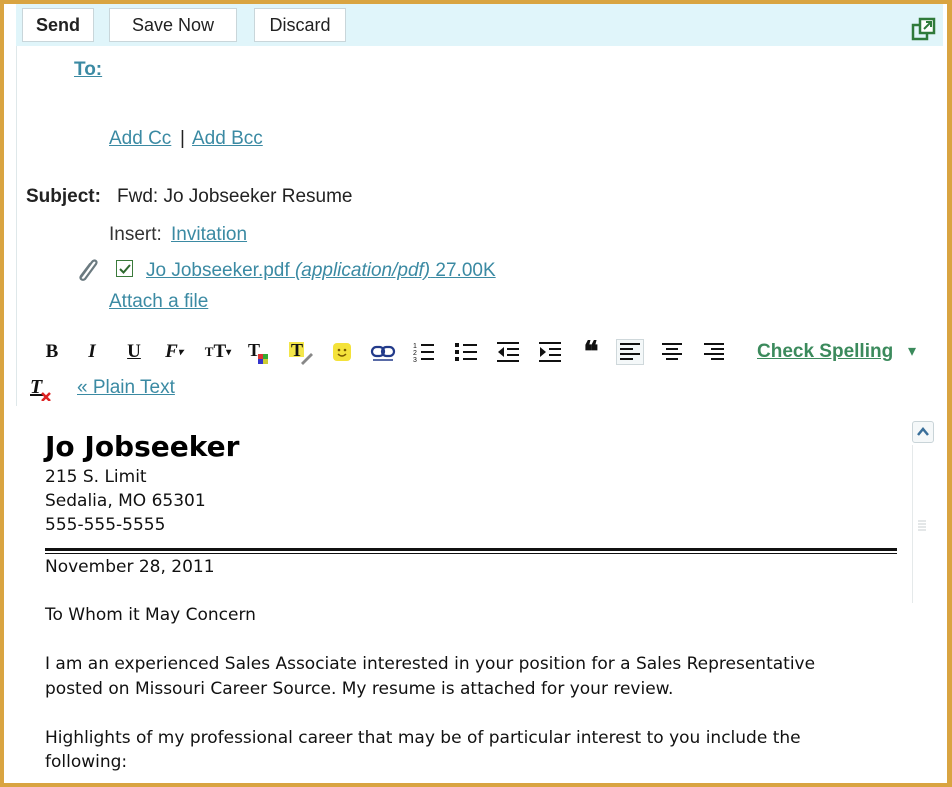 The height and width of the screenshot is (787, 952). I want to click on subject-input: Fwd: Jo Jobseeker Resume, so click(235, 197).